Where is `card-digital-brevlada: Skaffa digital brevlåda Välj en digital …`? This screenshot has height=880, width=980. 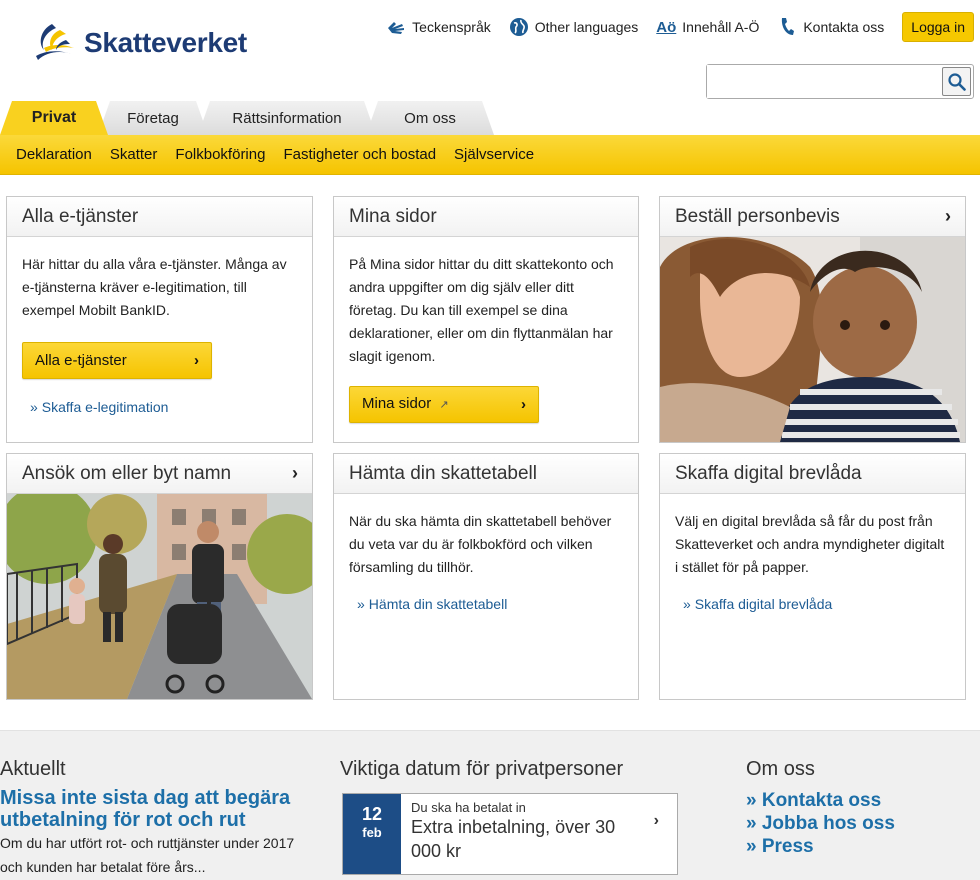
card-digital-brevlada: Skaffa digital brevlåda Välj en digital … is located at coordinates (812, 576).